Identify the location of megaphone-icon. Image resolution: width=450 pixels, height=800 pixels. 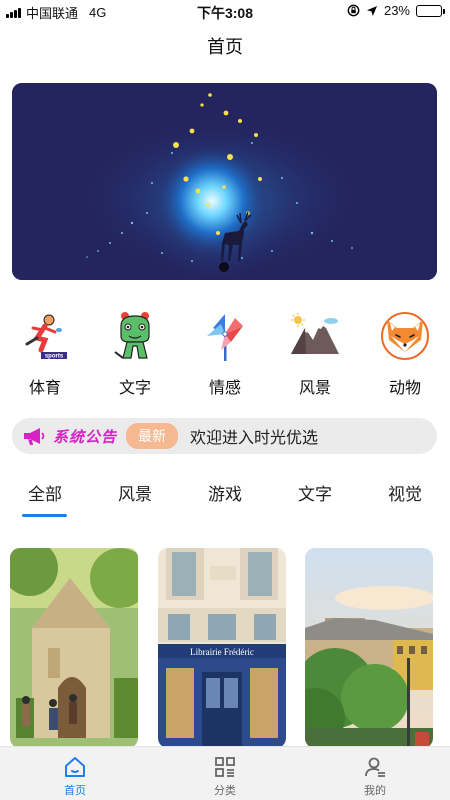
(34, 436).